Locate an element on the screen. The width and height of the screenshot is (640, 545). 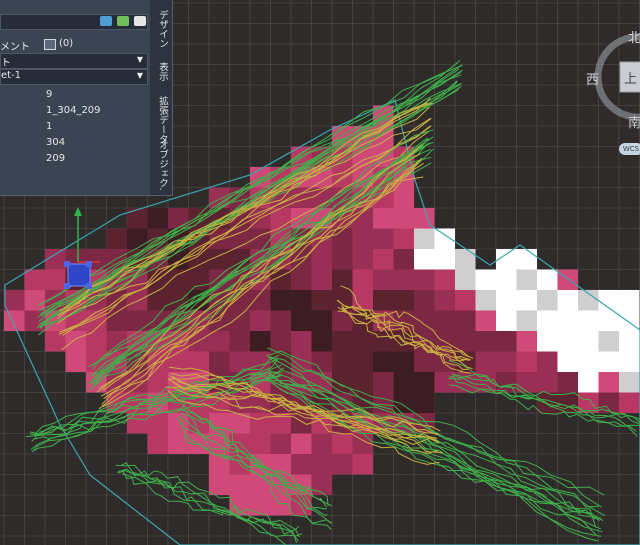
select-objects-icon is located at coordinates (123, 21).